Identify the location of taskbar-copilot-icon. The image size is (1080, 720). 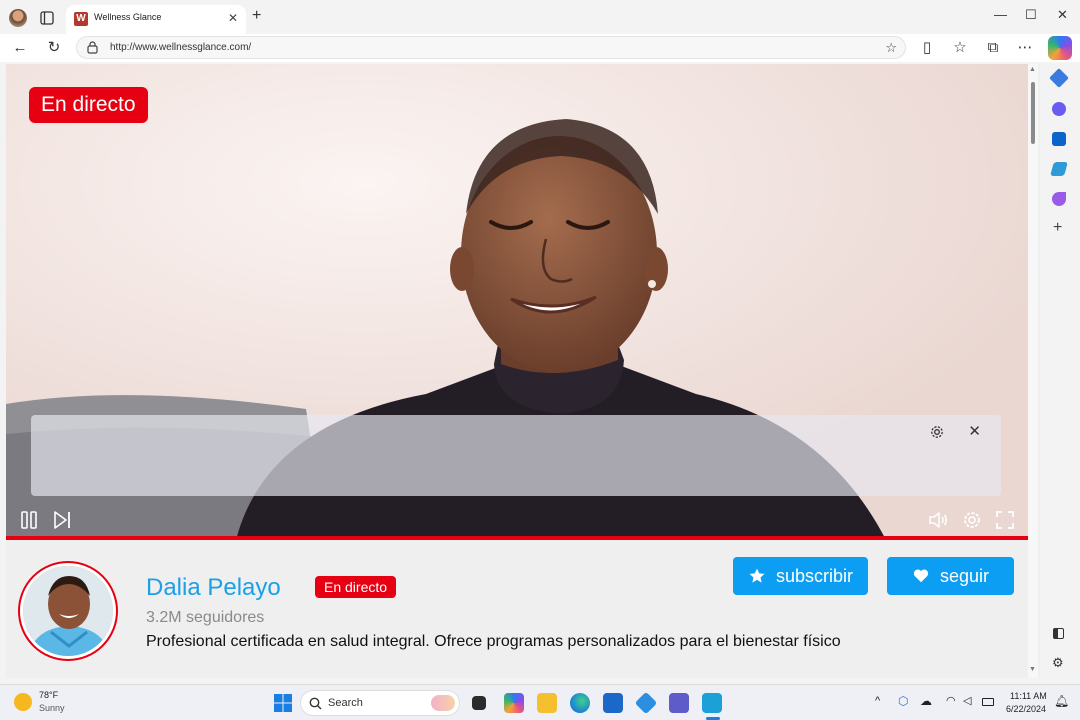
(514, 703).